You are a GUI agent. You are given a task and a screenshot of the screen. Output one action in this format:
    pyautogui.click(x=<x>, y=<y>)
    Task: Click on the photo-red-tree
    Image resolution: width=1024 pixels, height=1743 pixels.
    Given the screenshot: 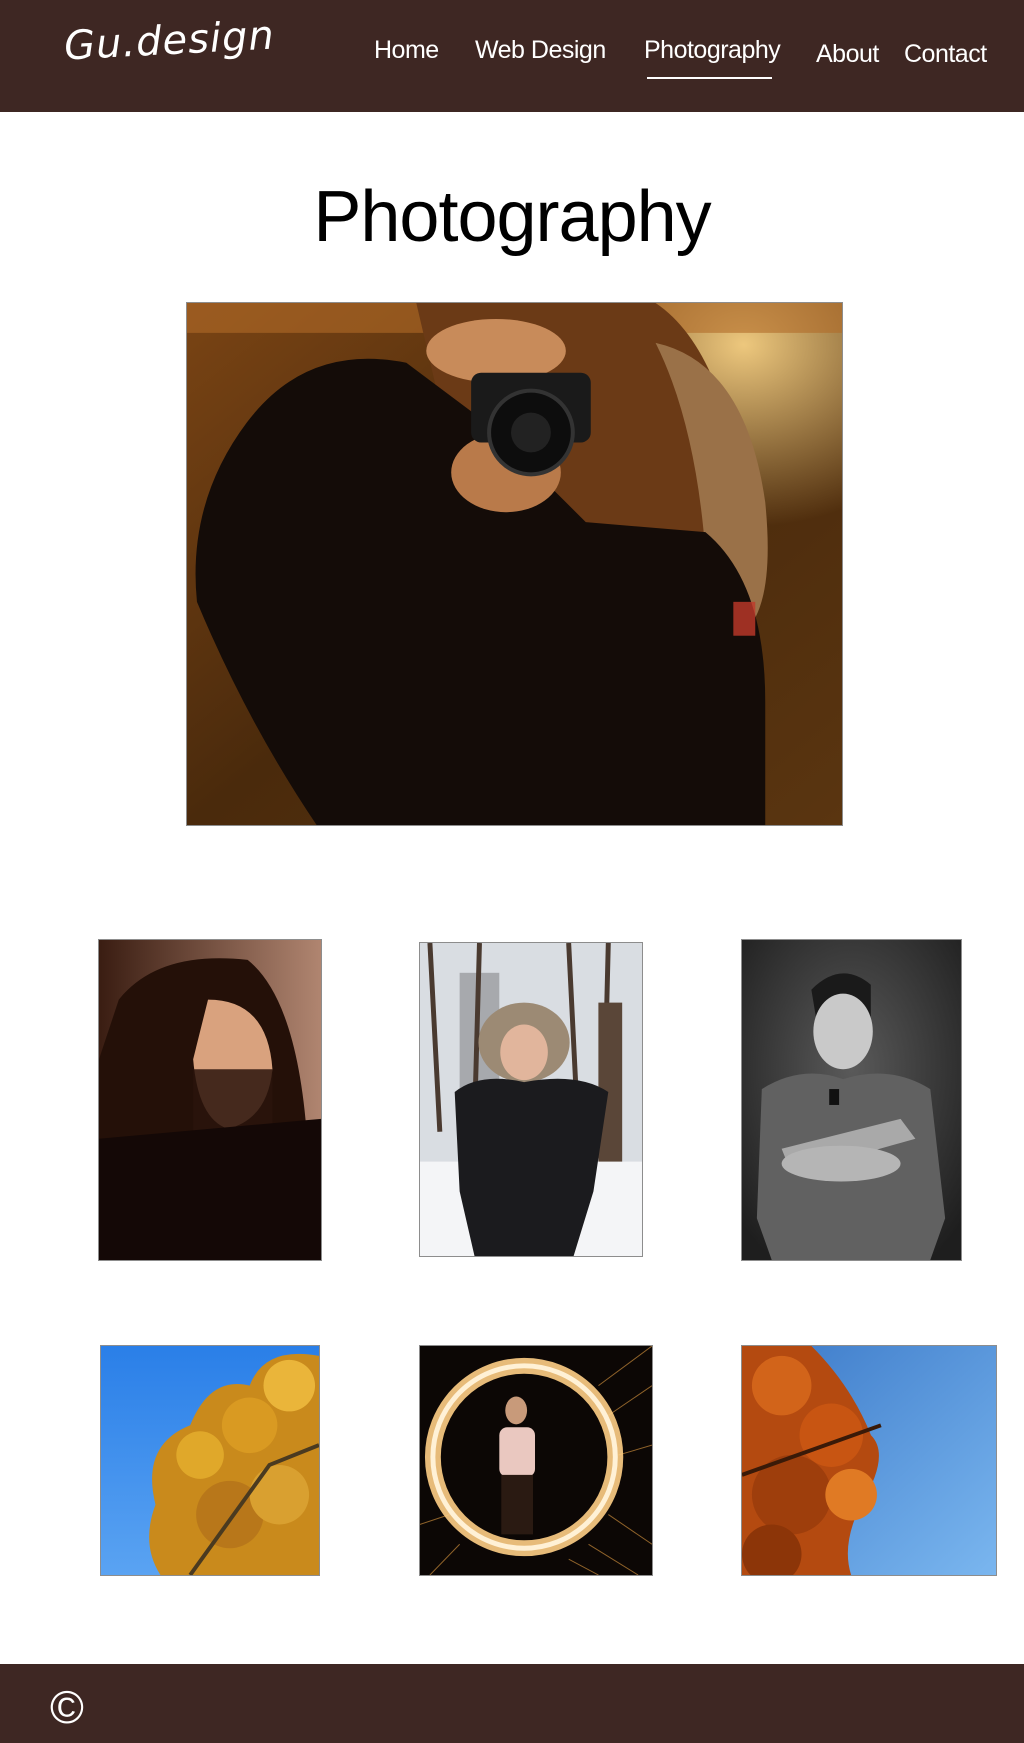 What is the action you would take?
    pyautogui.click(x=869, y=1460)
    